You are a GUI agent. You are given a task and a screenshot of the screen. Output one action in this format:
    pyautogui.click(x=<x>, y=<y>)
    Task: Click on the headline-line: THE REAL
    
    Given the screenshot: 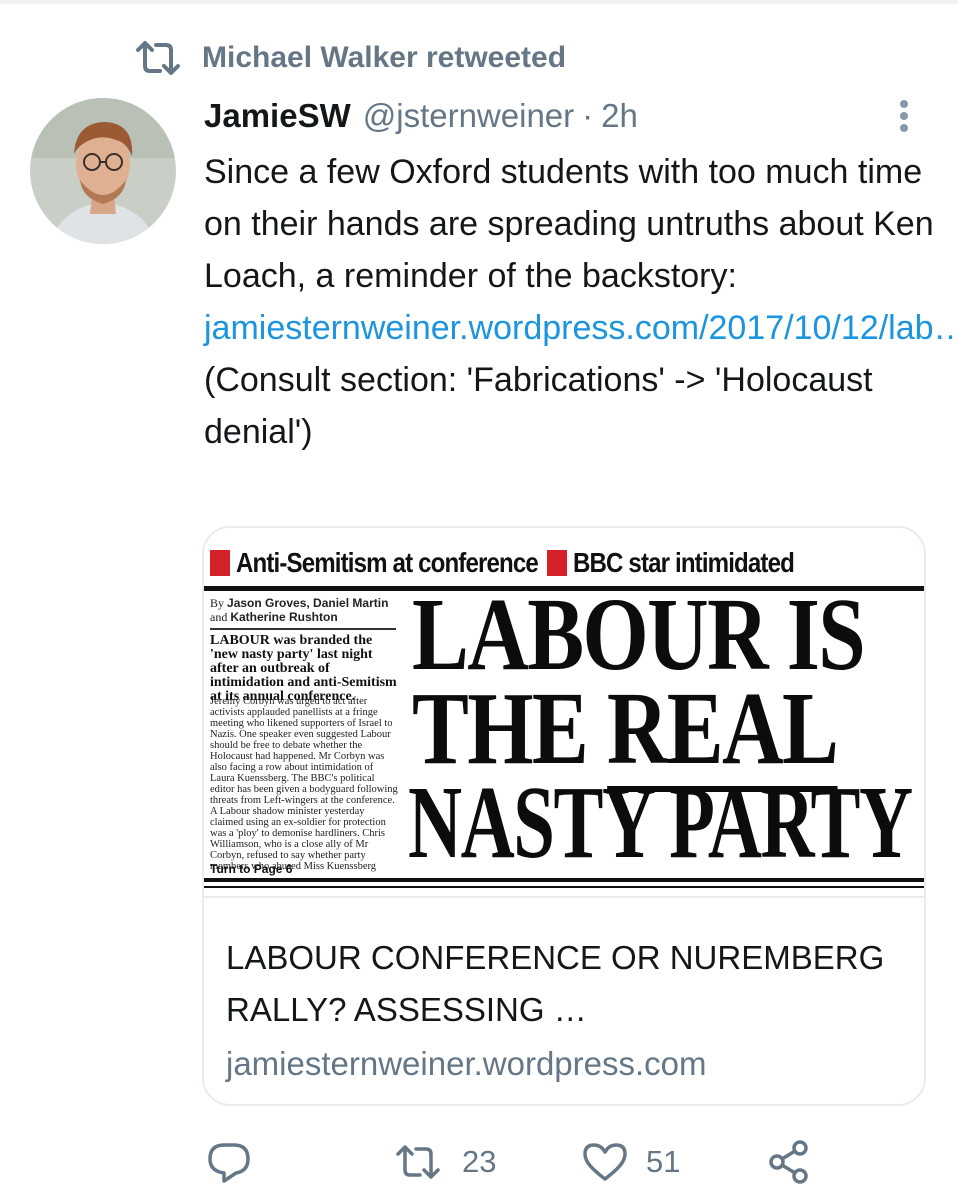 What is the action you would take?
    pyautogui.click(x=625, y=731)
    